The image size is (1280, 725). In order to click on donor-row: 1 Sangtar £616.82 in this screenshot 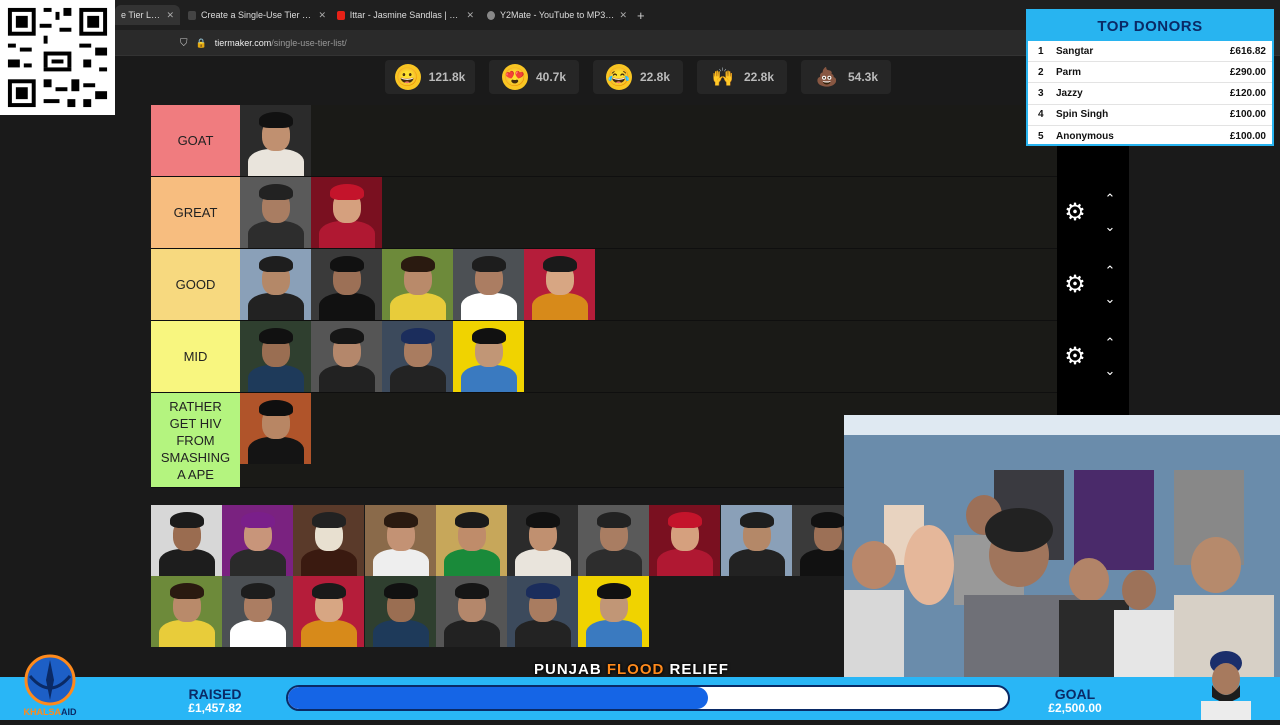, I will do `click(1150, 52)`.